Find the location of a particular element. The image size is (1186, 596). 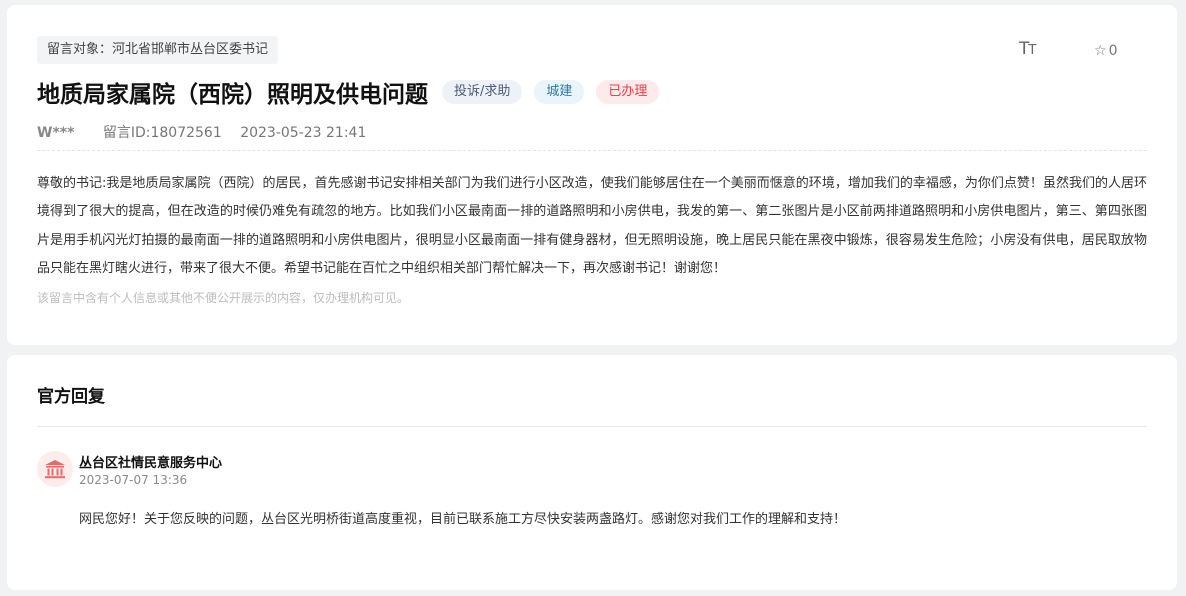

reply-org-name: 丛台区社情民意服务中心 is located at coordinates (151, 463).